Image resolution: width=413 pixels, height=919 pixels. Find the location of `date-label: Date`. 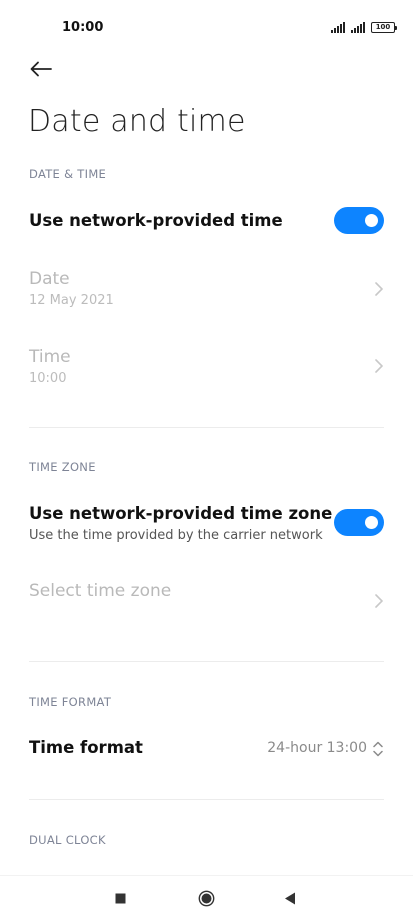

date-label: Date is located at coordinates (49, 279).